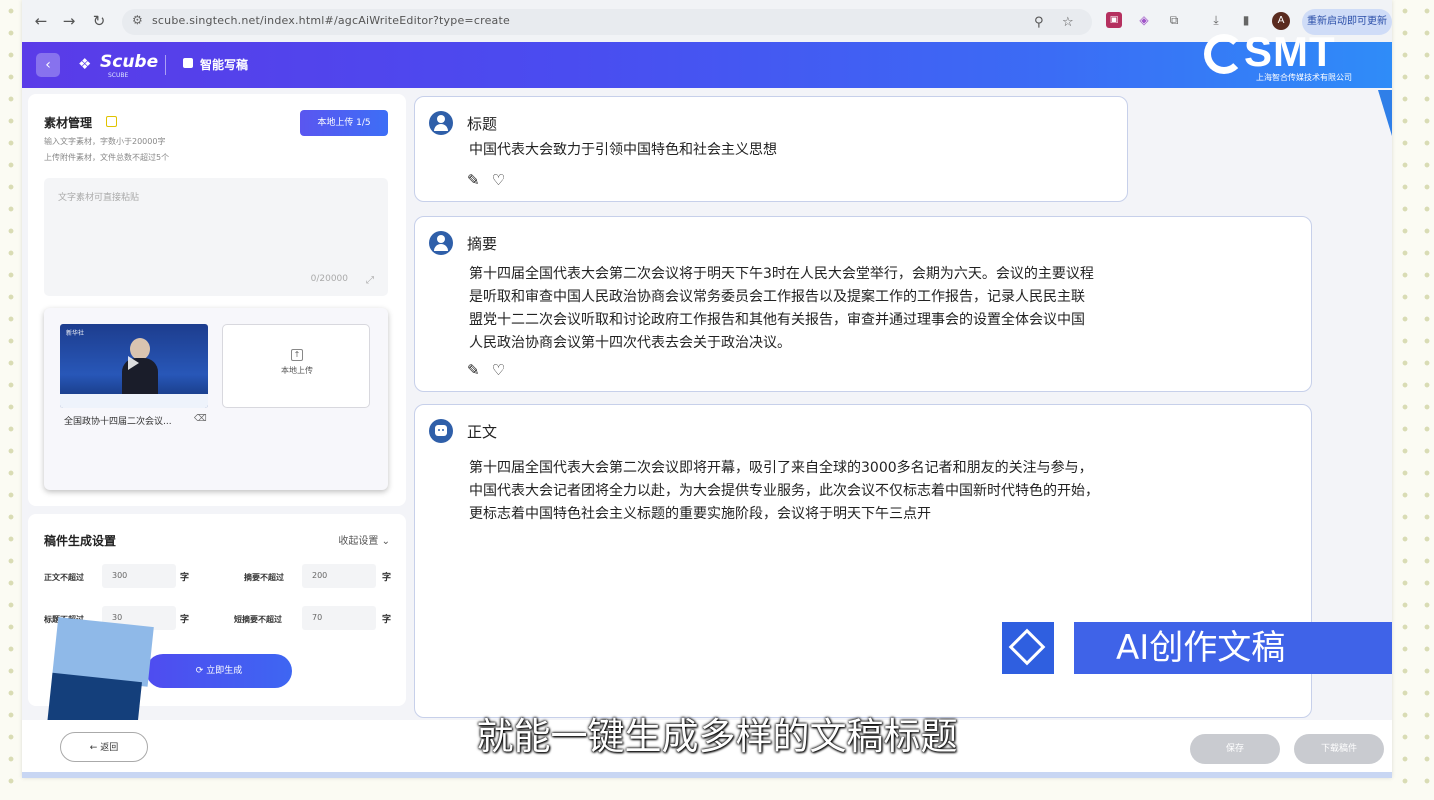 The image size is (1434, 800). I want to click on body-line-3: 更标志着中国特色社会主义标题的重要实施阶段，会议将于明天下午三点开, so click(700, 514).